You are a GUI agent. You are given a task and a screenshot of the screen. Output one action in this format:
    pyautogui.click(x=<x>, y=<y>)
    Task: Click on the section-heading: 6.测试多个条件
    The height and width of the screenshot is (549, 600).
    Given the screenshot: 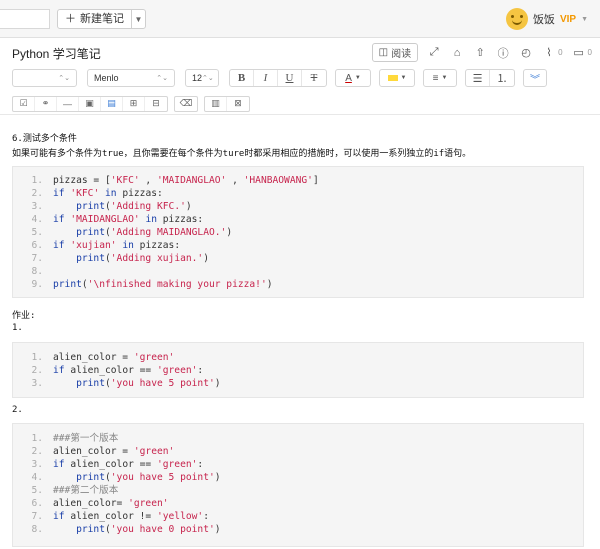 What is the action you would take?
    pyautogui.click(x=44, y=139)
    